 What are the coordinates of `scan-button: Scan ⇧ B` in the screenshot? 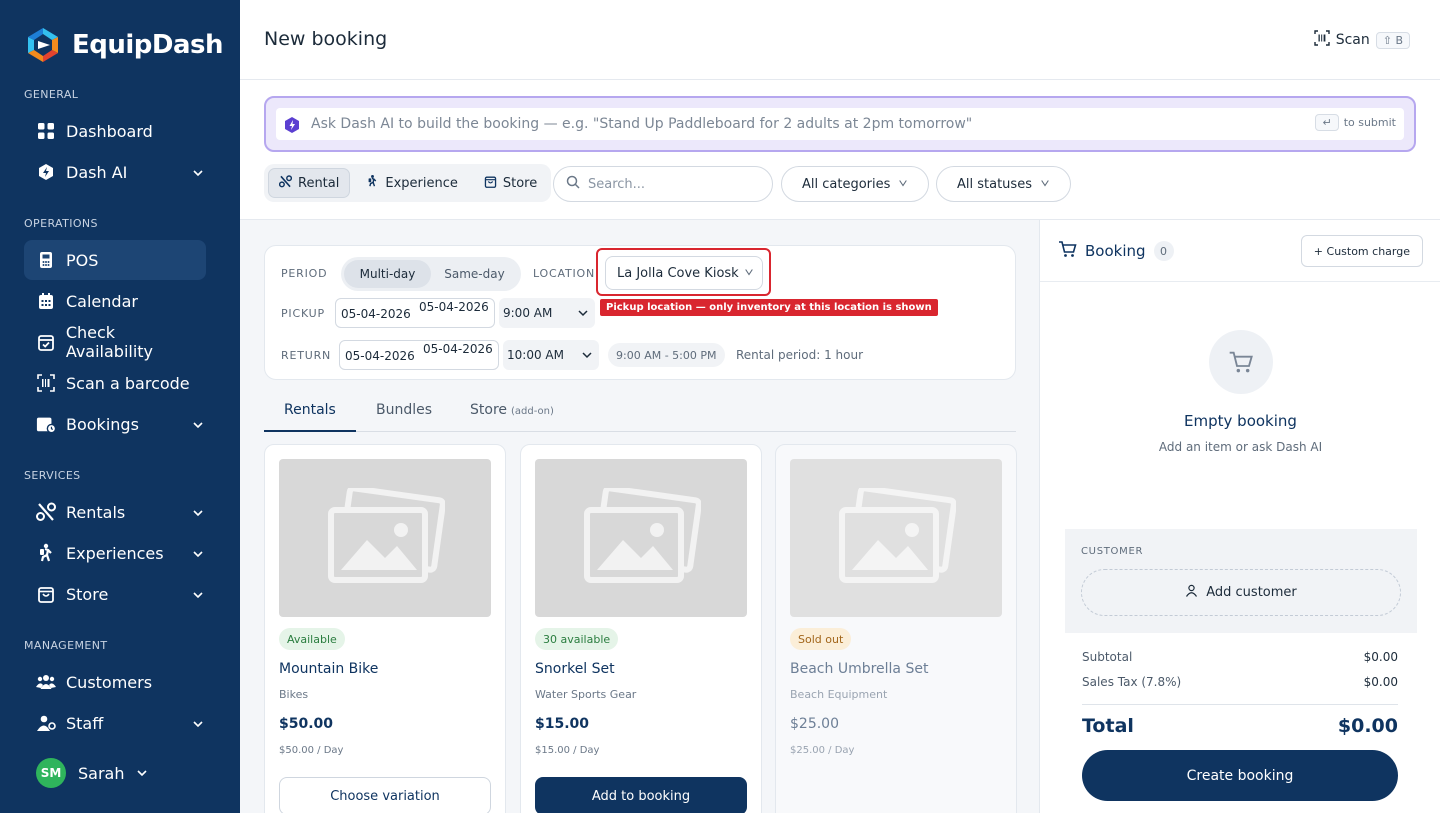 It's located at (1361, 40).